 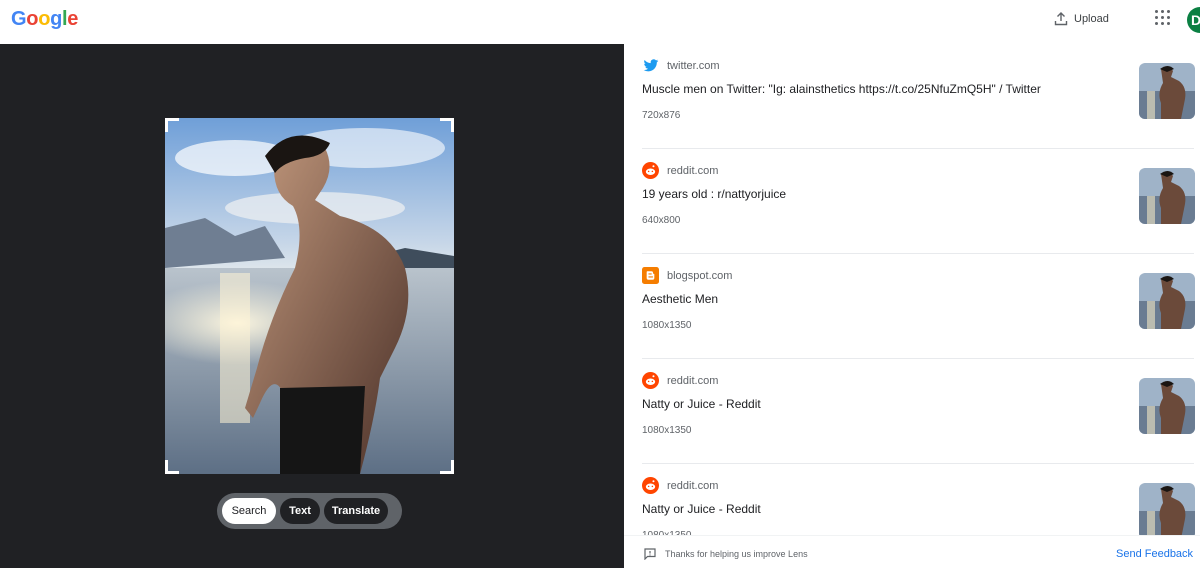 I want to click on feedback-thanks-text: Thanks for helping us improve Lens, so click(x=736, y=554).